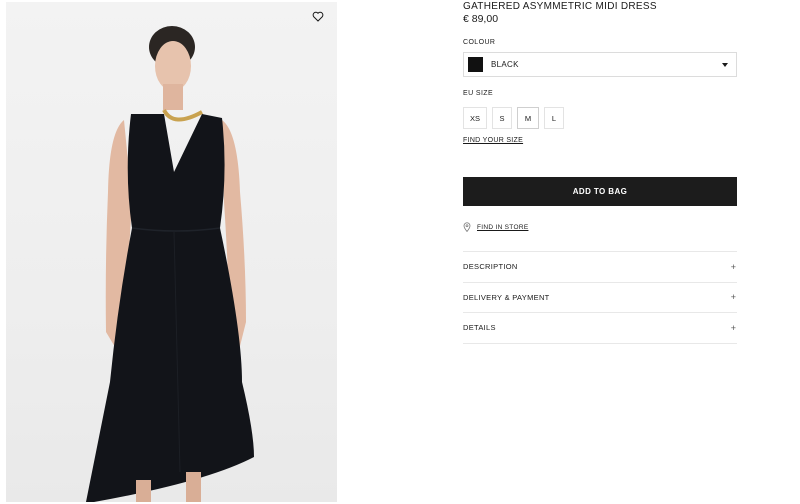  I want to click on accordion-label: DETAILS, so click(479, 328).